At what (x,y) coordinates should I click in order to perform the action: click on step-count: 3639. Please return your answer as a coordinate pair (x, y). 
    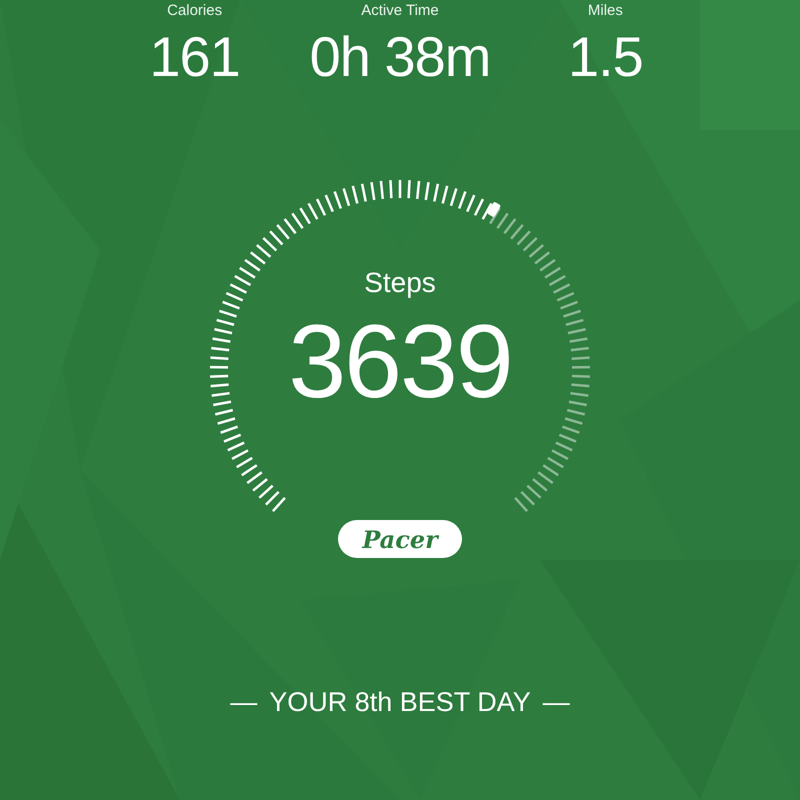
    Looking at the image, I should click on (400, 362).